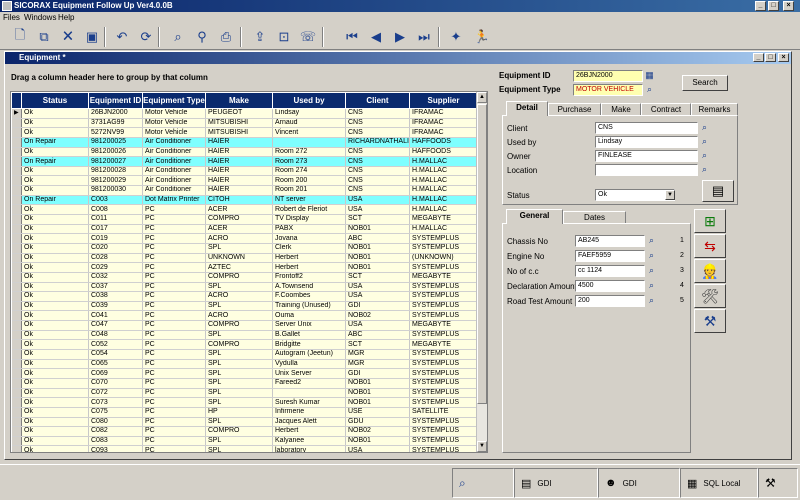  I want to click on cell-used-by: Room 200, so click(309, 181).